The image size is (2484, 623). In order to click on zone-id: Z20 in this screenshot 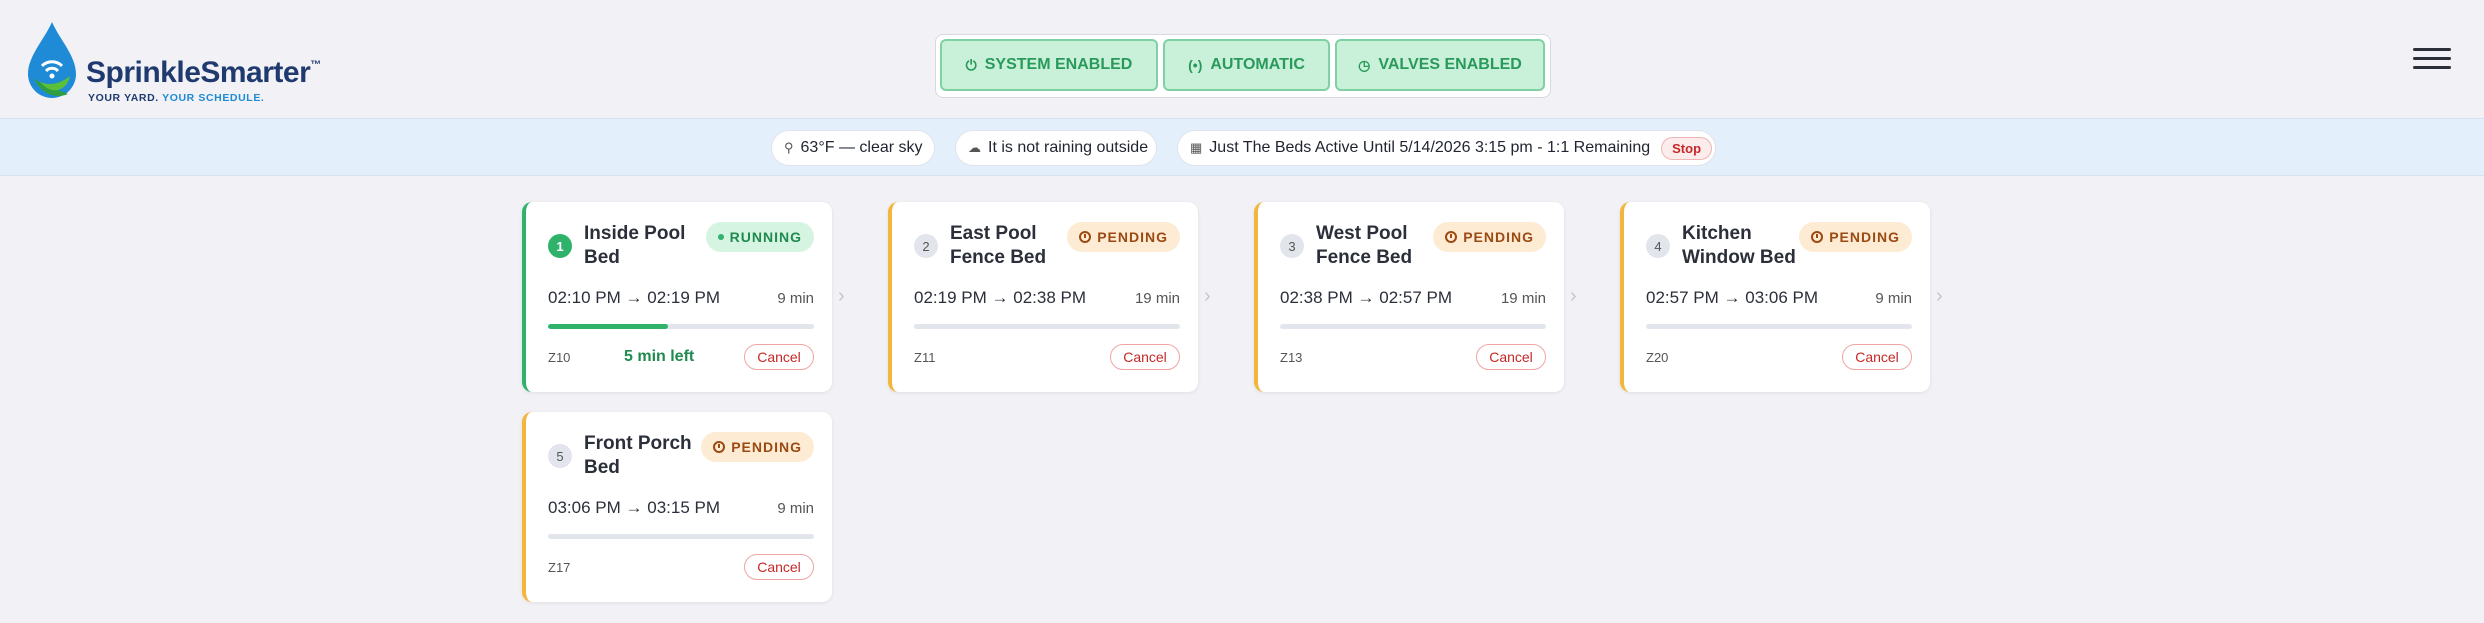, I will do `click(1657, 357)`.